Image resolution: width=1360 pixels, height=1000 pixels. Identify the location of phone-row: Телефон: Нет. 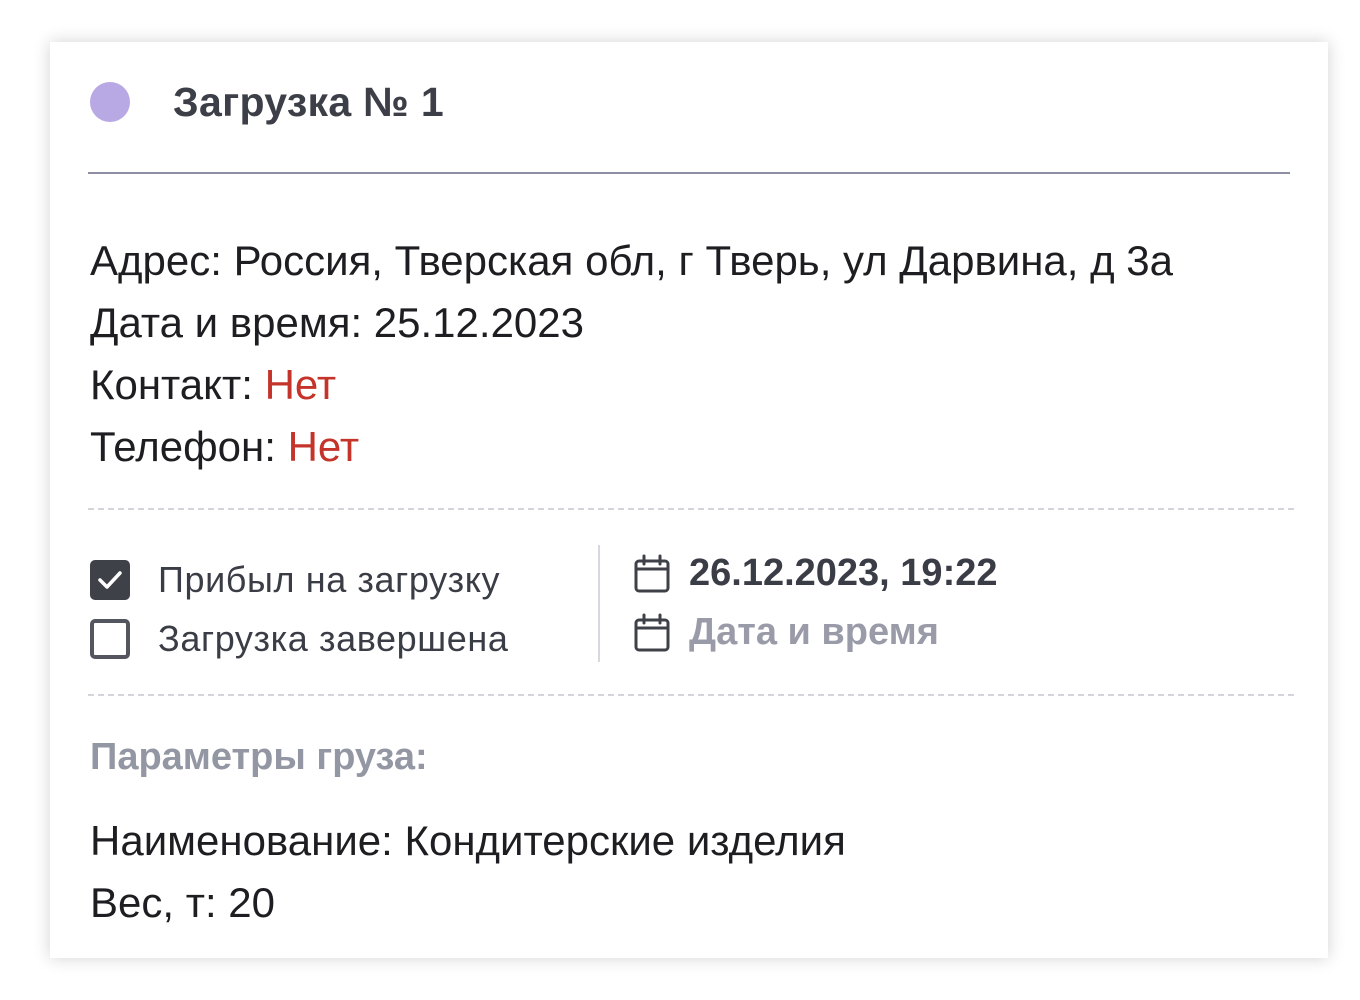
(631, 447).